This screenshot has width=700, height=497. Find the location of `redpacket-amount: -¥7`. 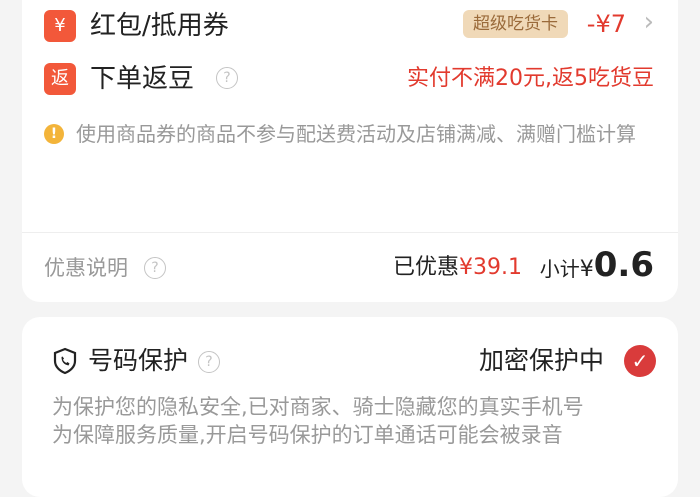

redpacket-amount: -¥7 is located at coordinates (606, 24).